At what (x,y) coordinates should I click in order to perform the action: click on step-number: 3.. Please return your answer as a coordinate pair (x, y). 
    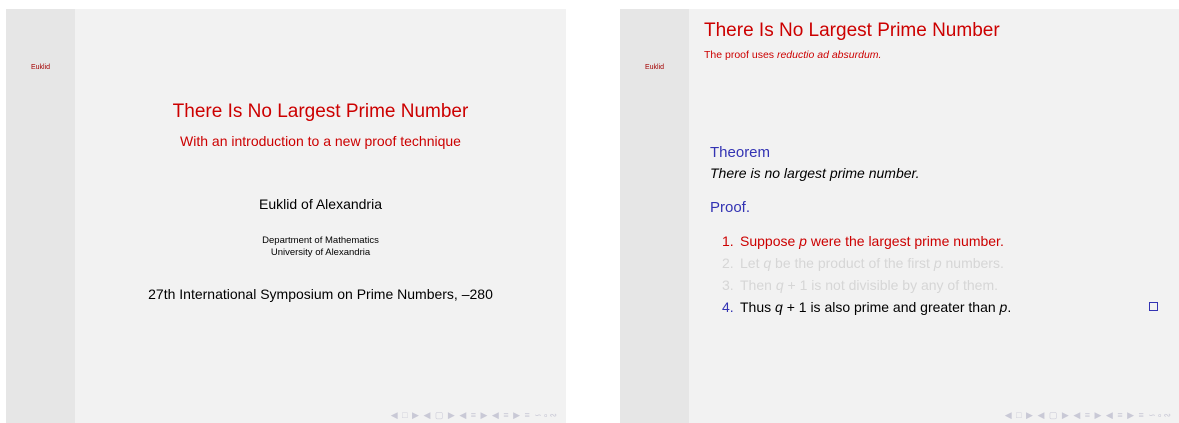
    Looking at the image, I should click on (728, 285).